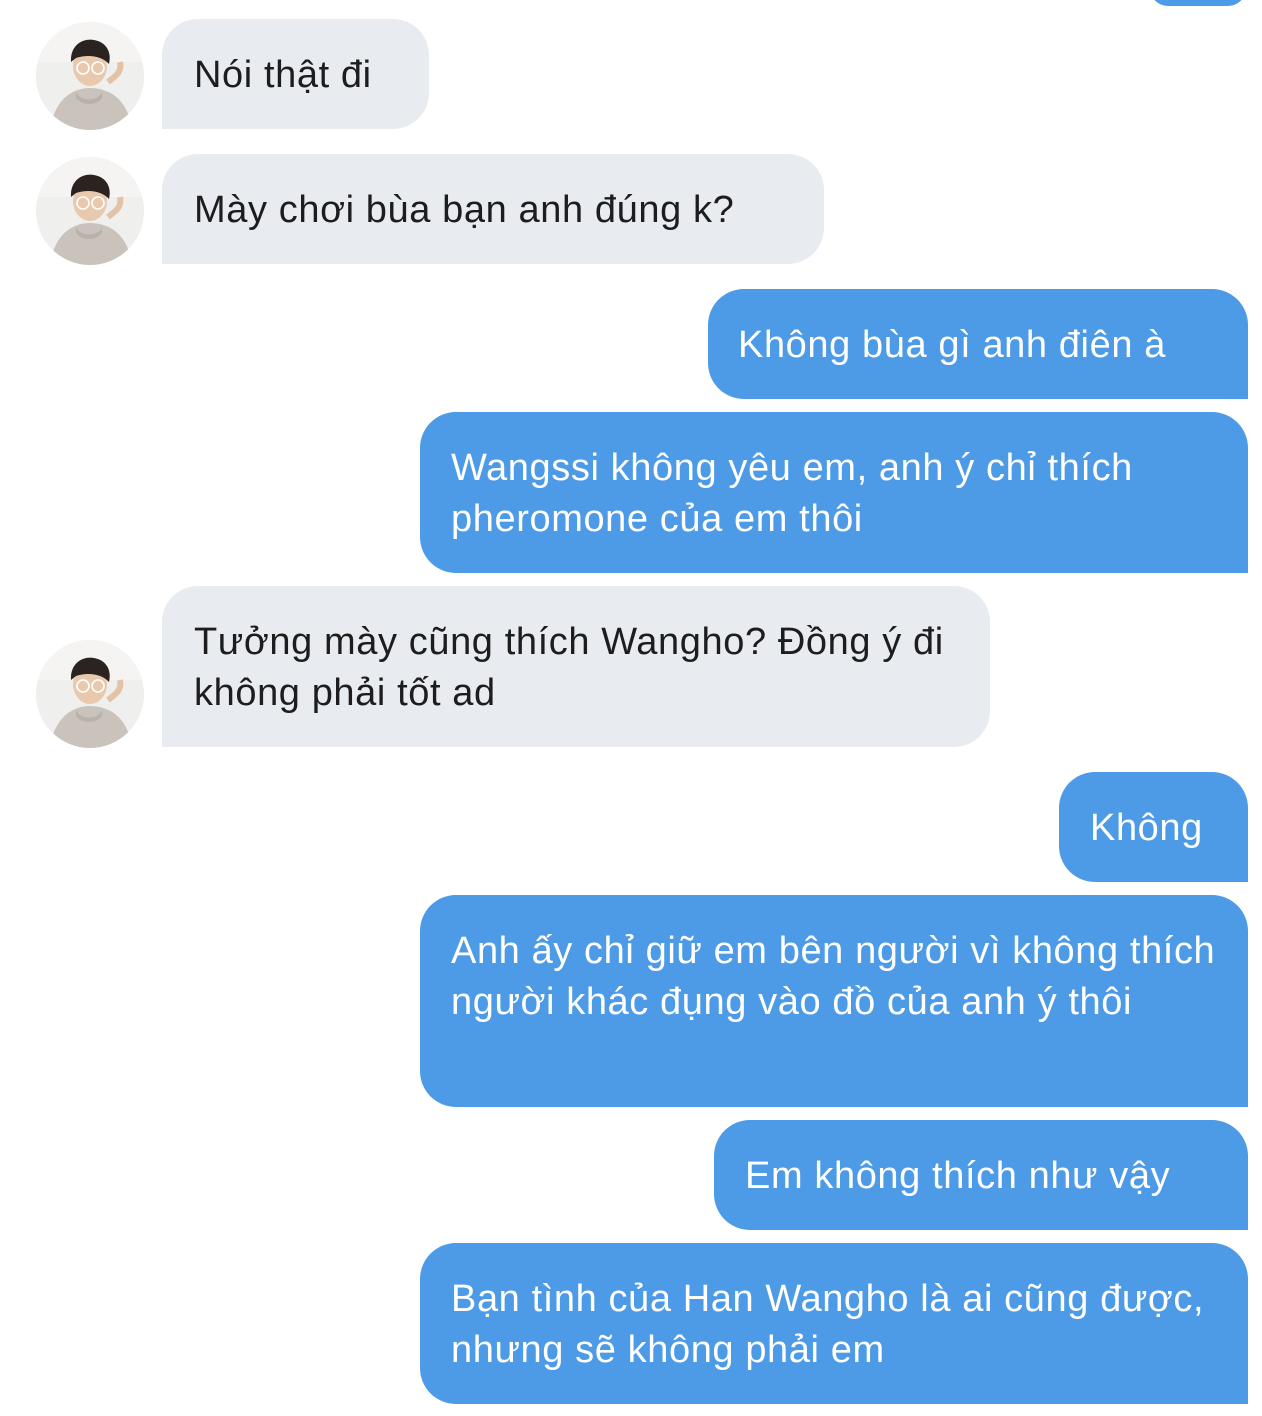 The width and height of the screenshot is (1262, 1416). I want to click on incoming-message: Nói thật đi, so click(295, 74).